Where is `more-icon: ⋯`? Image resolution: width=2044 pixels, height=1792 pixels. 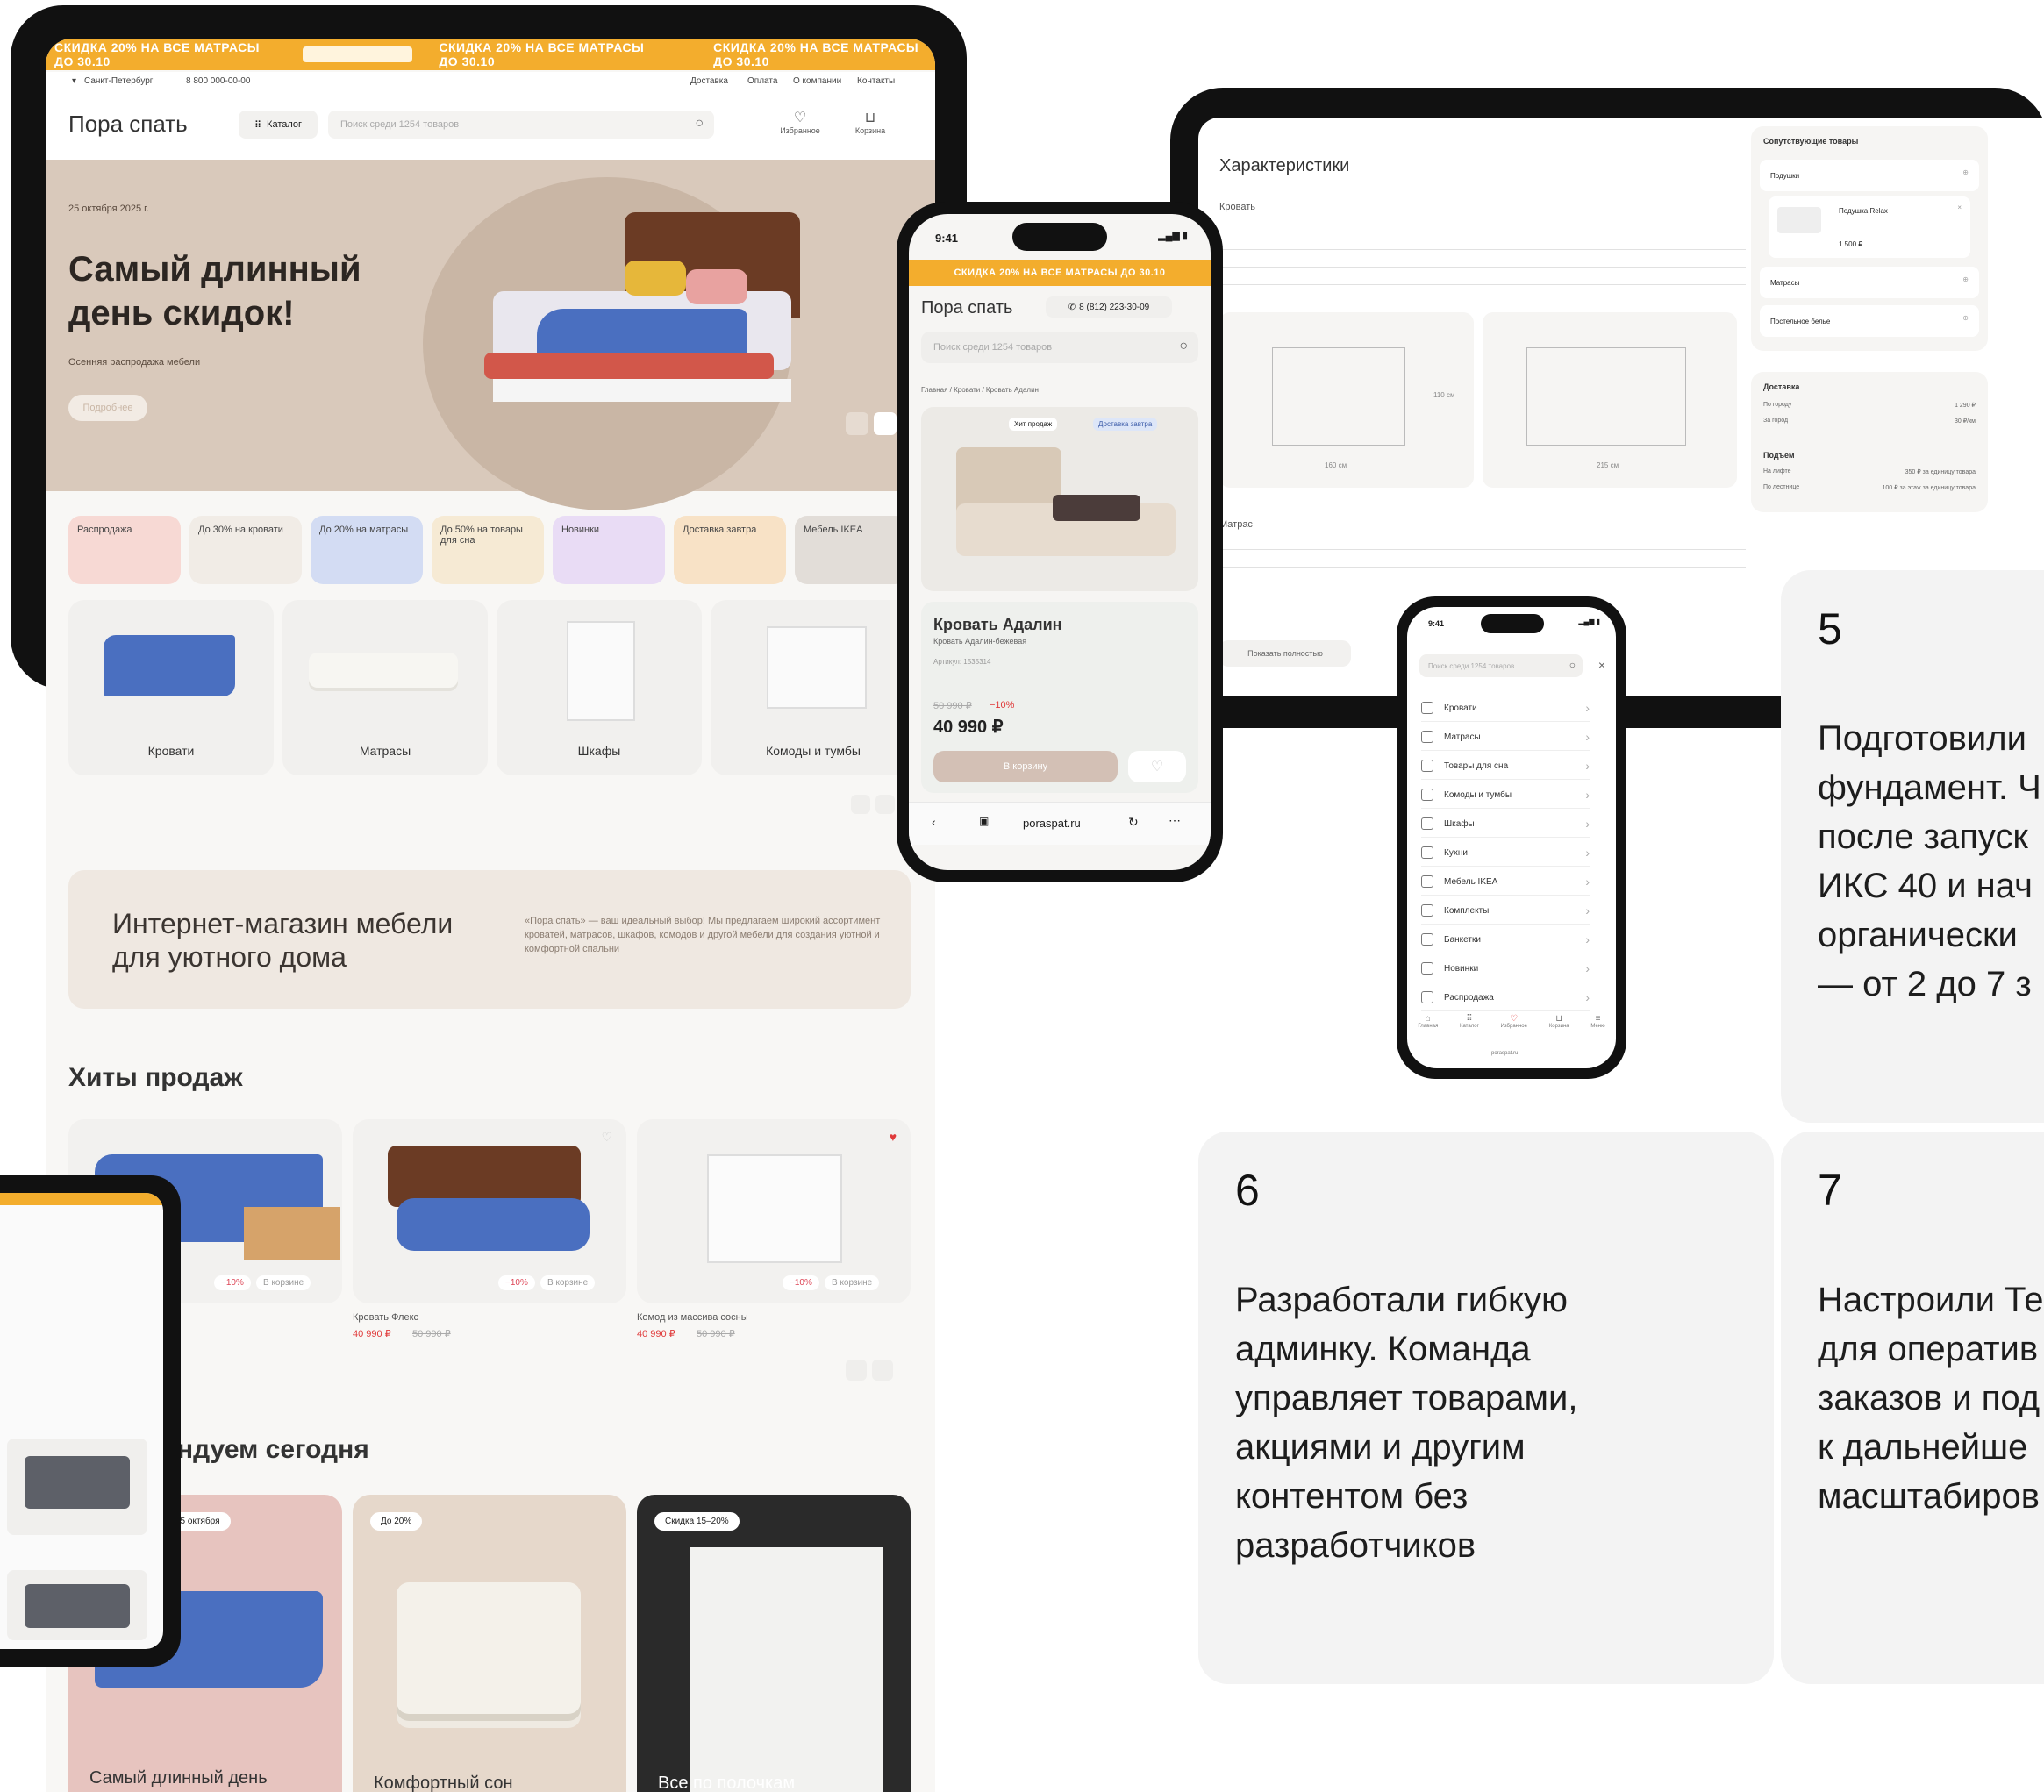 more-icon: ⋯ is located at coordinates (1175, 820).